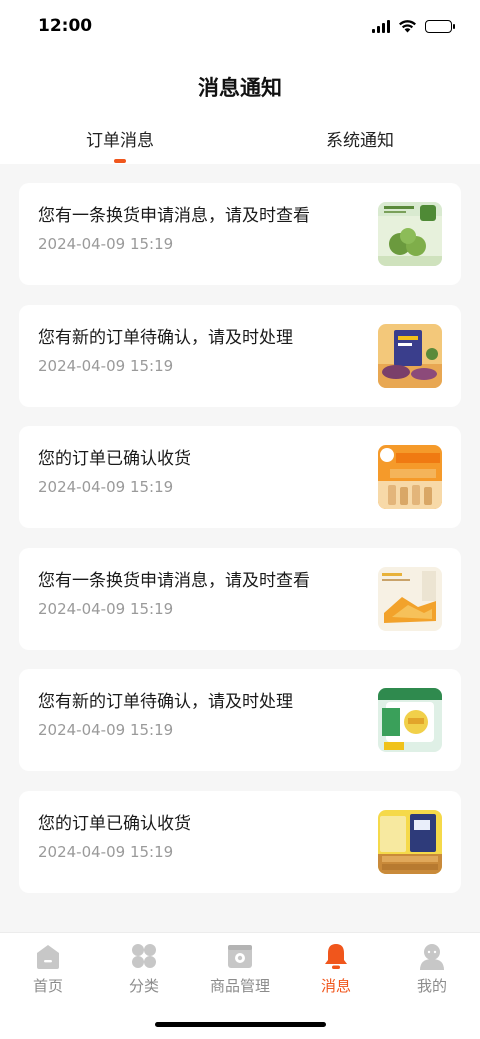  Describe the element at coordinates (48, 957) in the screenshot. I see `home-icon` at that location.